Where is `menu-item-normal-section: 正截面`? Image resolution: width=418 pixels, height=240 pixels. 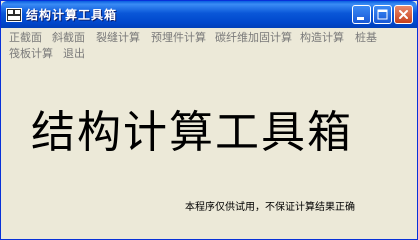
menu-item-normal-section: 正截面 is located at coordinates (25, 38).